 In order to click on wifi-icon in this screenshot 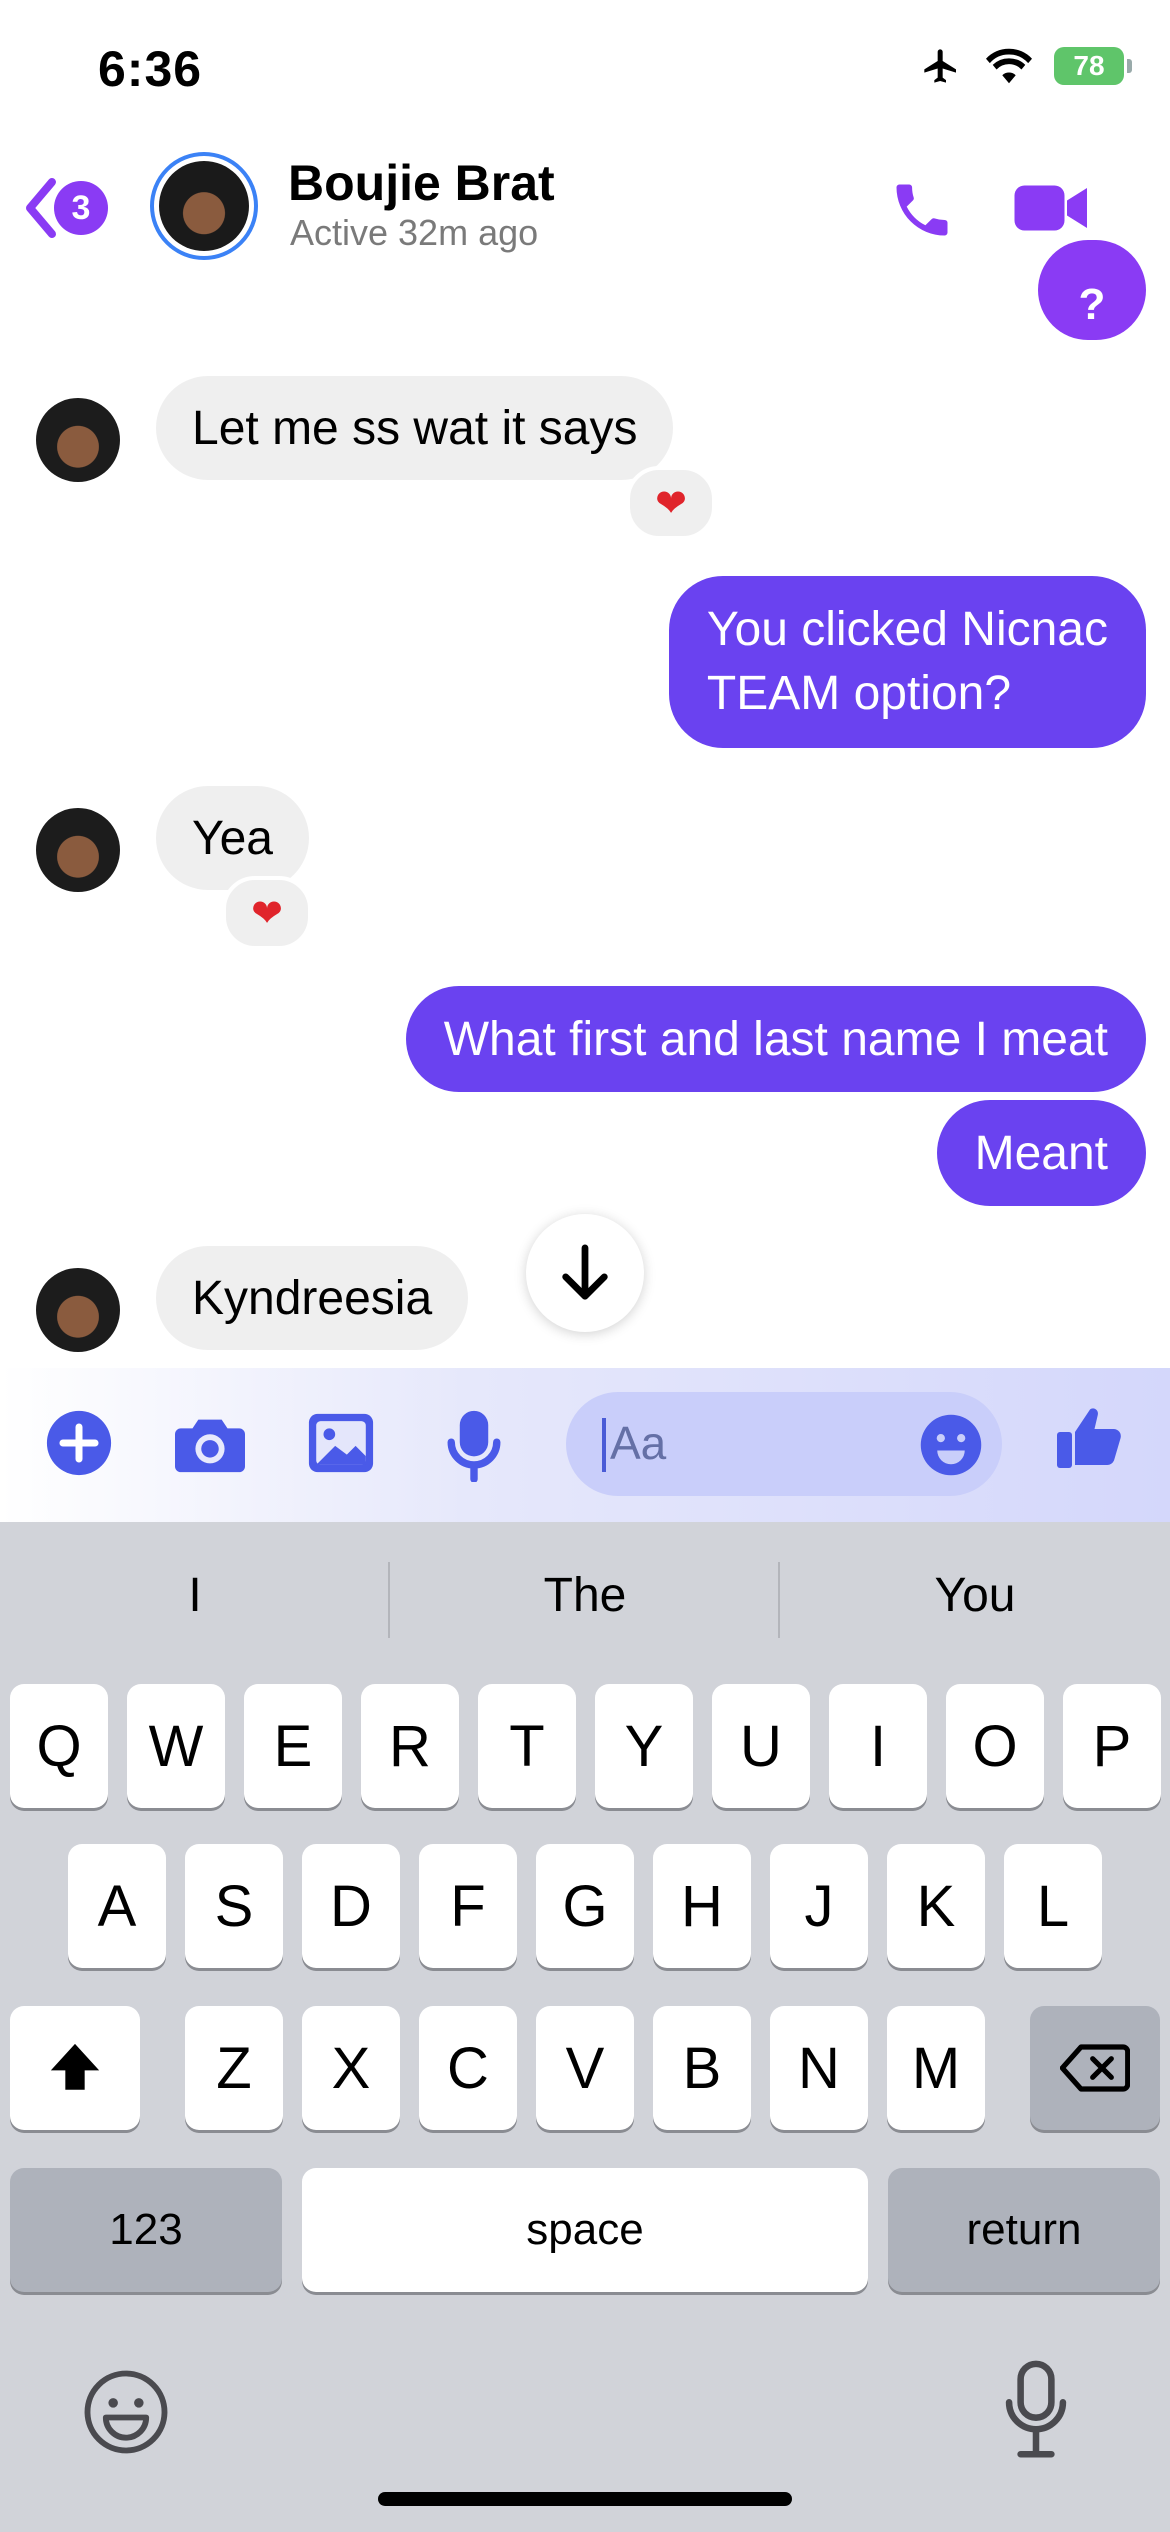, I will do `click(1009, 66)`.